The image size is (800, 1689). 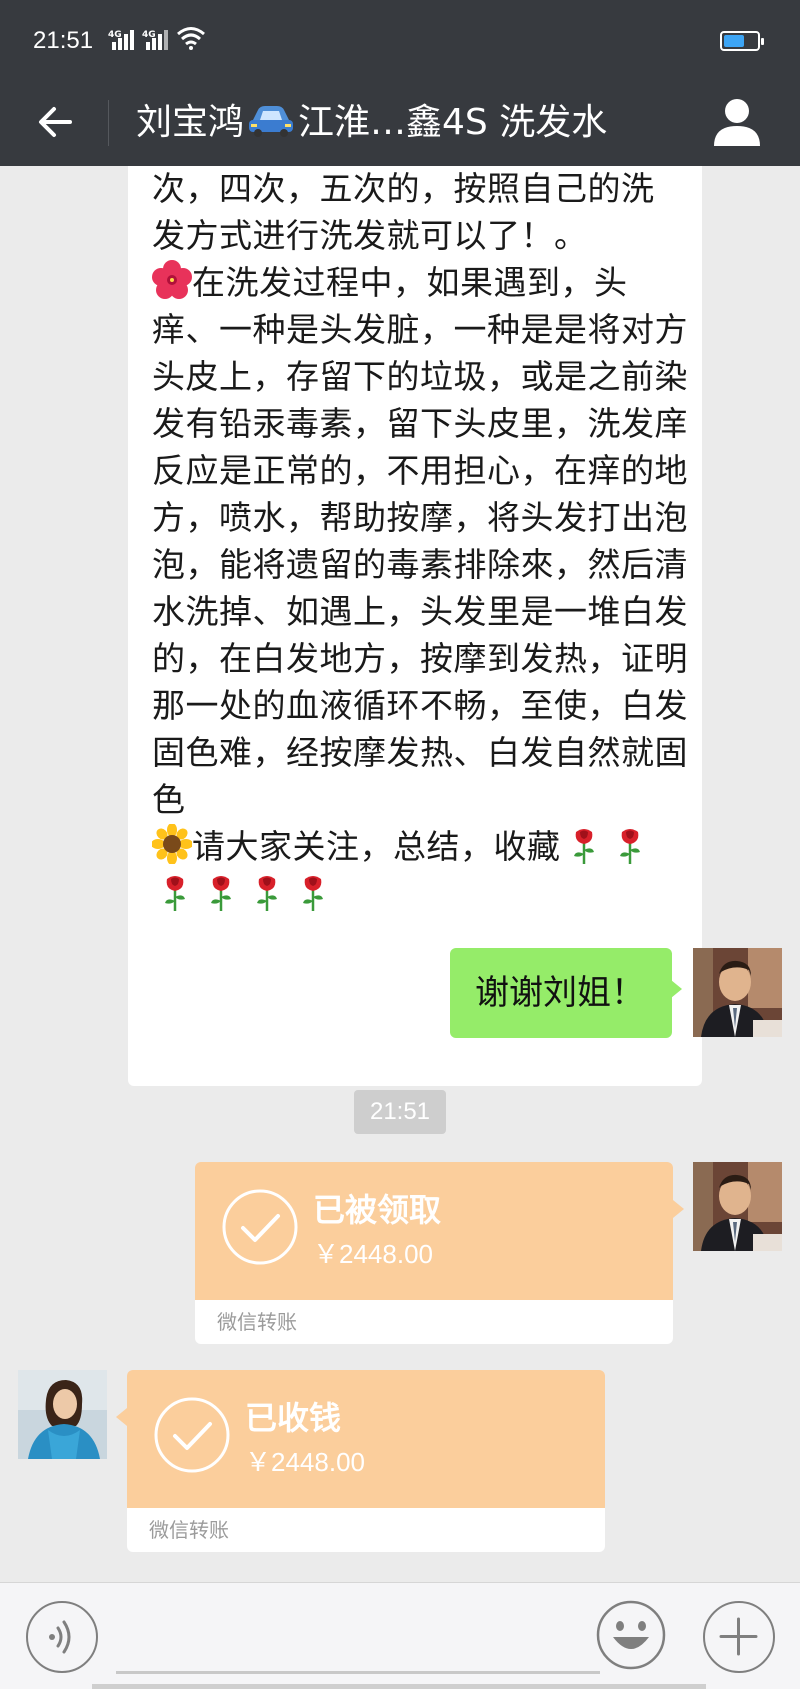 I want to click on plus-icon, so click(x=738, y=1636).